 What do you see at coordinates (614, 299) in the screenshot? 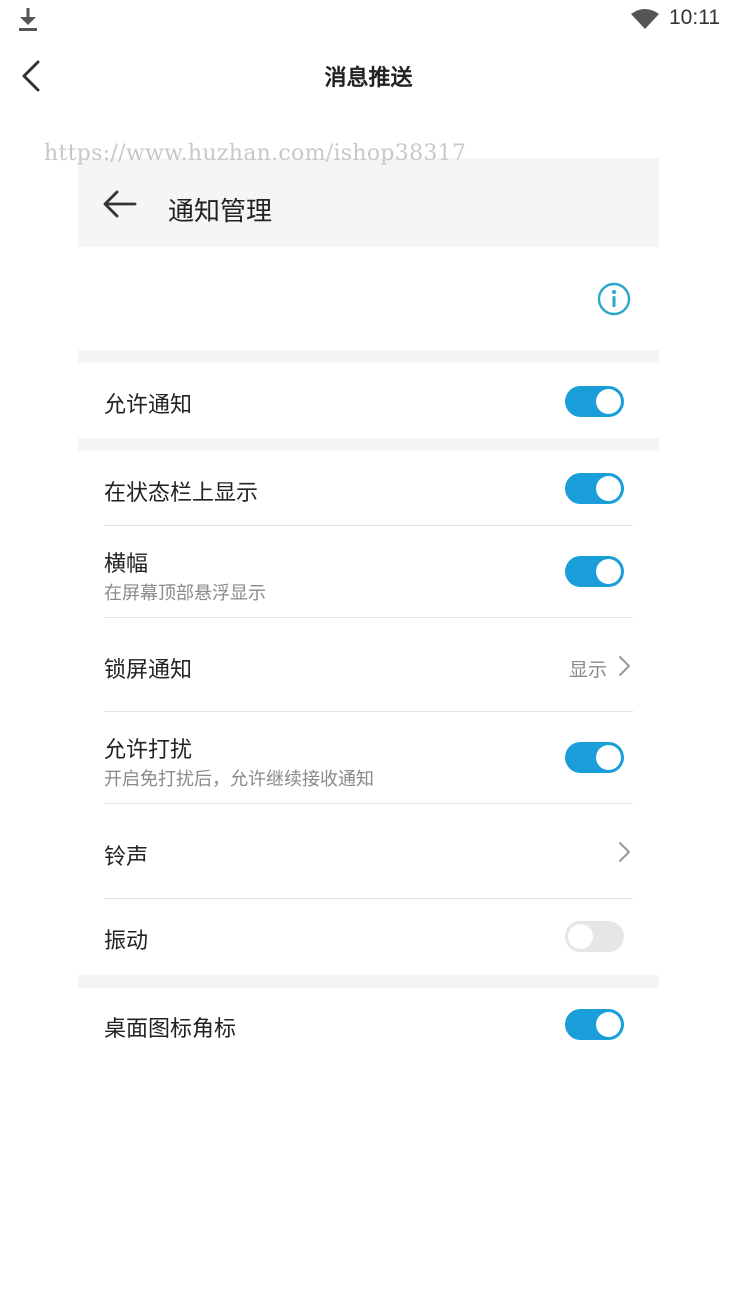
I see `info-icon` at bounding box center [614, 299].